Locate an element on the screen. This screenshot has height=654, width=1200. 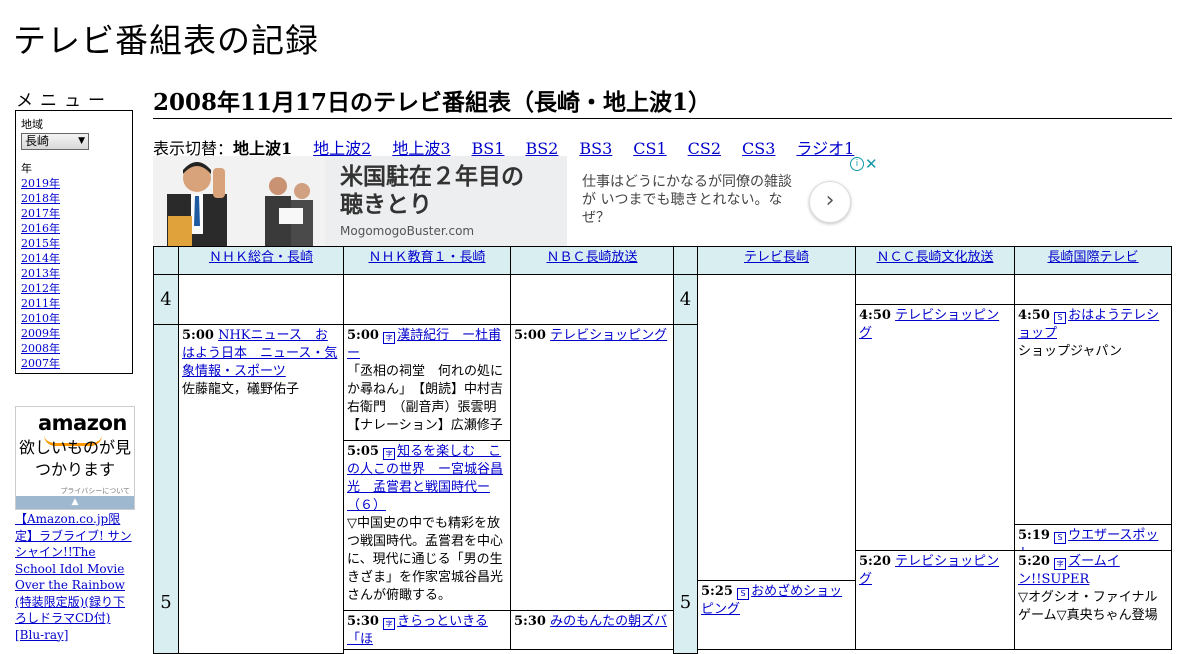
year-link: 2014年 is located at coordinates (40, 258).